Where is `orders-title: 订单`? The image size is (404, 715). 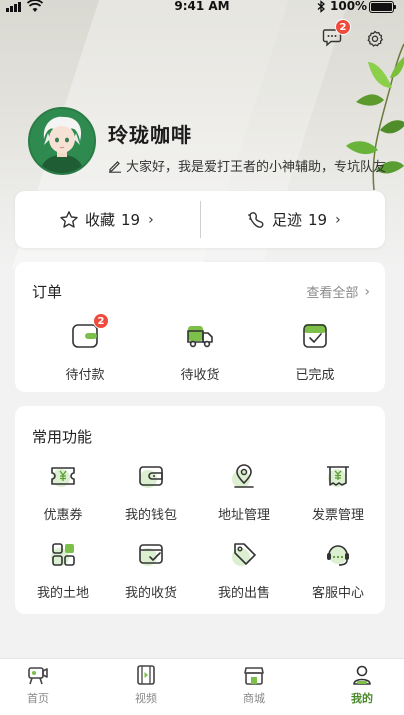 orders-title: 订单 is located at coordinates (47, 292).